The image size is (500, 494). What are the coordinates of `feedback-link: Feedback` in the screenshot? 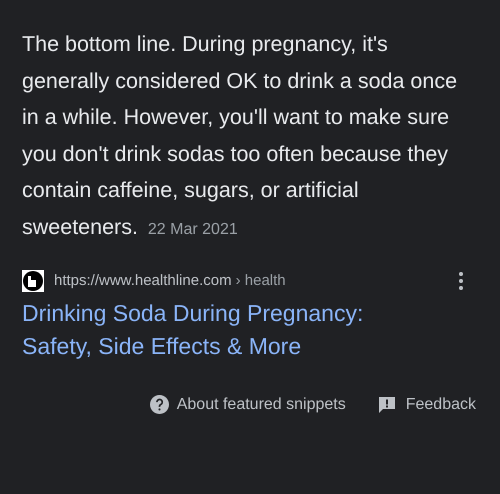 It's located at (441, 404).